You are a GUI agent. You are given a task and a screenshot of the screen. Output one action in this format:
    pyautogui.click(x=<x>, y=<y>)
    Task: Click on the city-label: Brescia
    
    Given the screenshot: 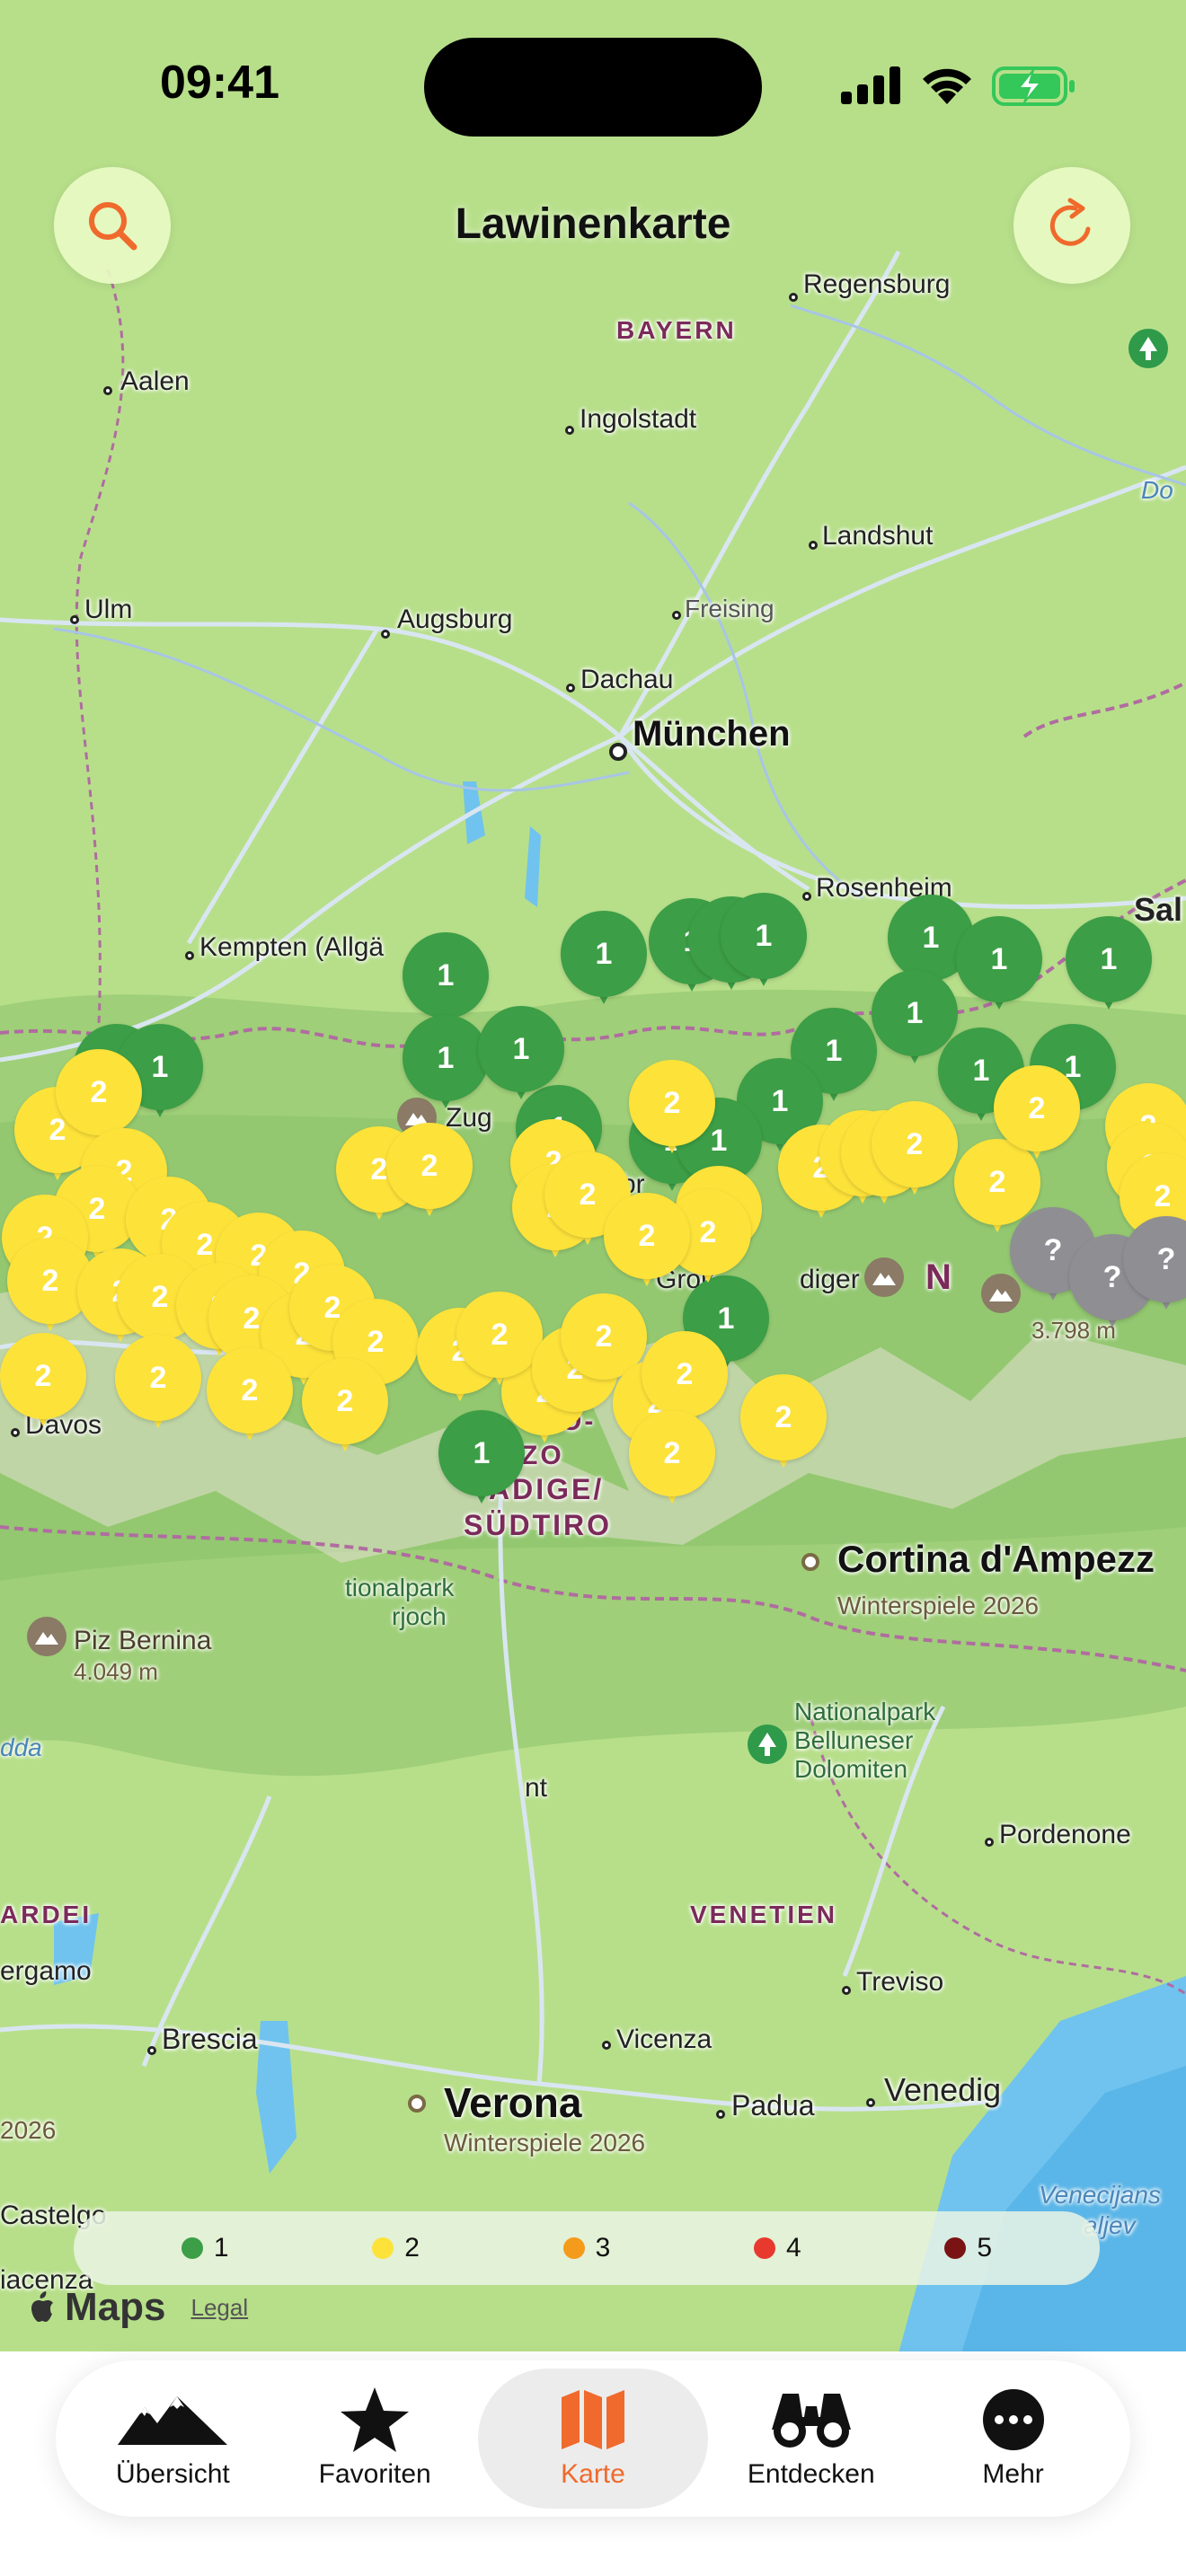 What is the action you would take?
    pyautogui.click(x=210, y=2039)
    